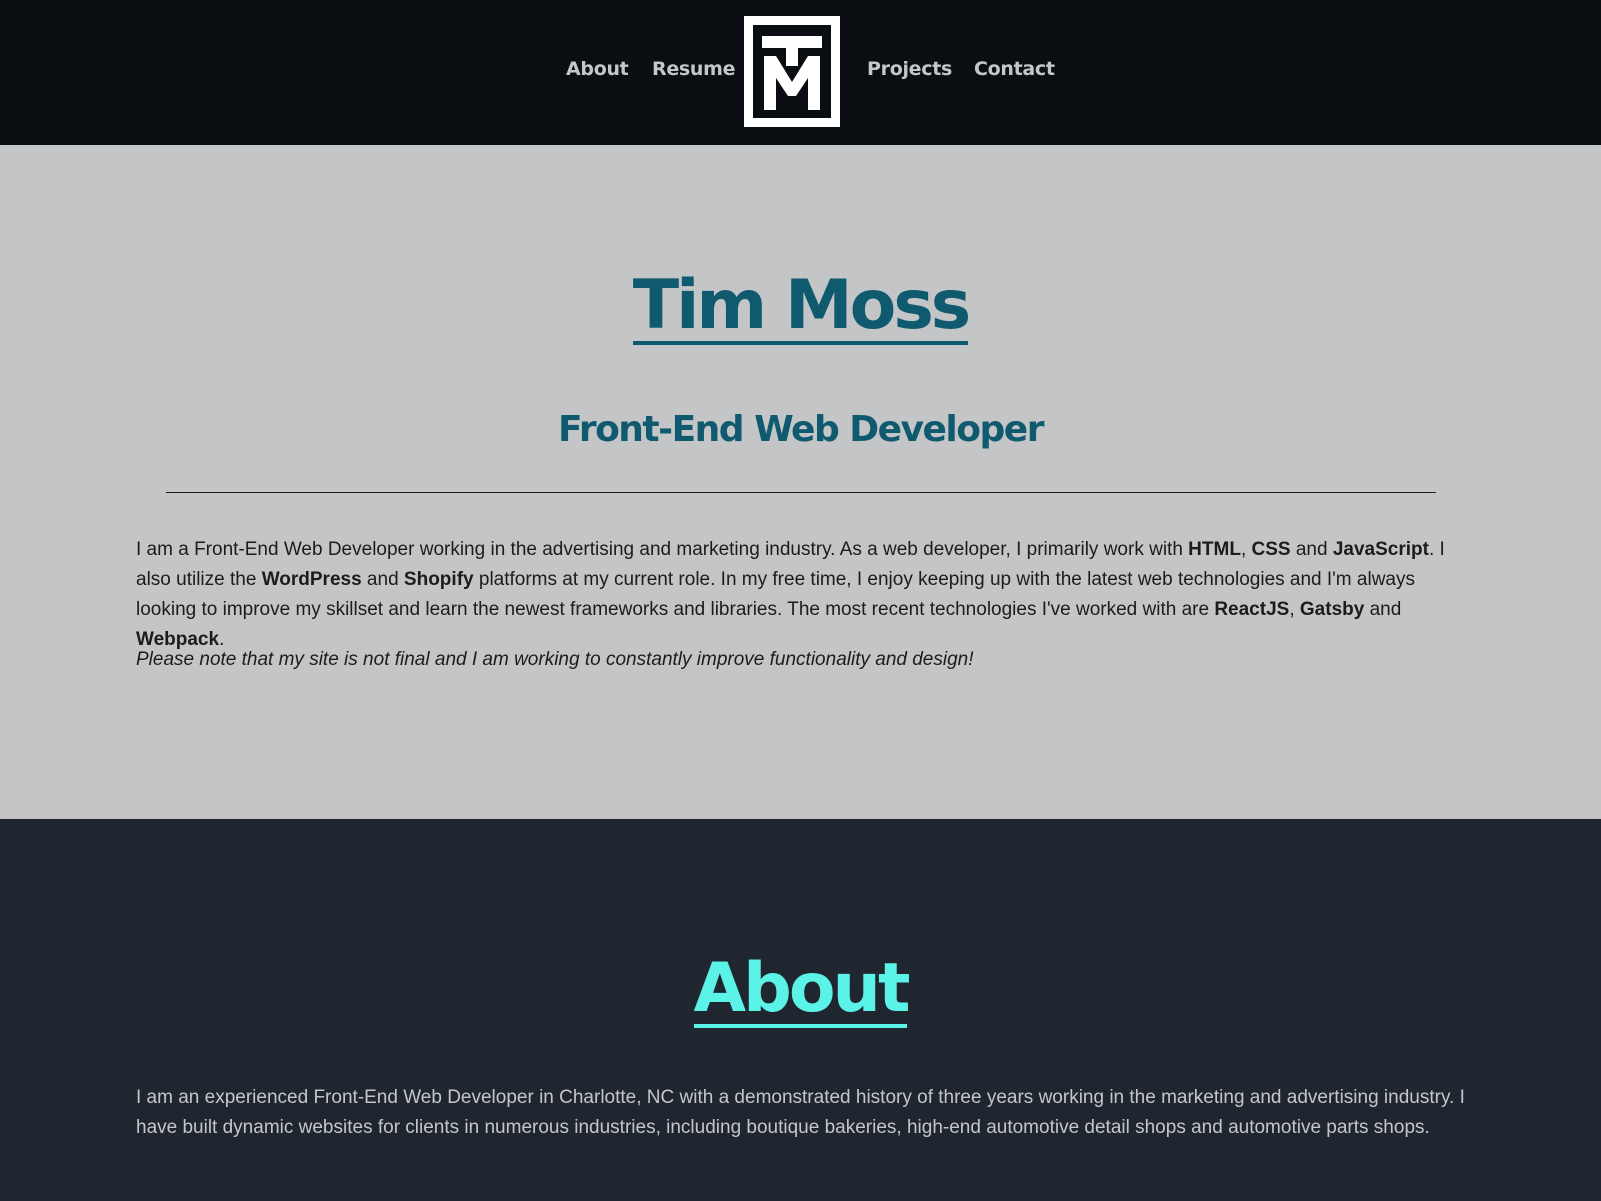 Image resolution: width=1601 pixels, height=1201 pixels. Describe the element at coordinates (792, 71) in the screenshot. I see `tm-logo-icon` at that location.